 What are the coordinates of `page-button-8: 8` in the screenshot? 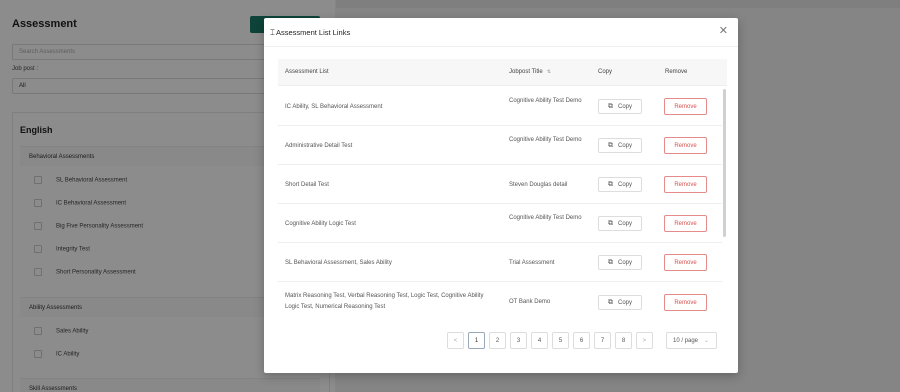 It's located at (623, 340).